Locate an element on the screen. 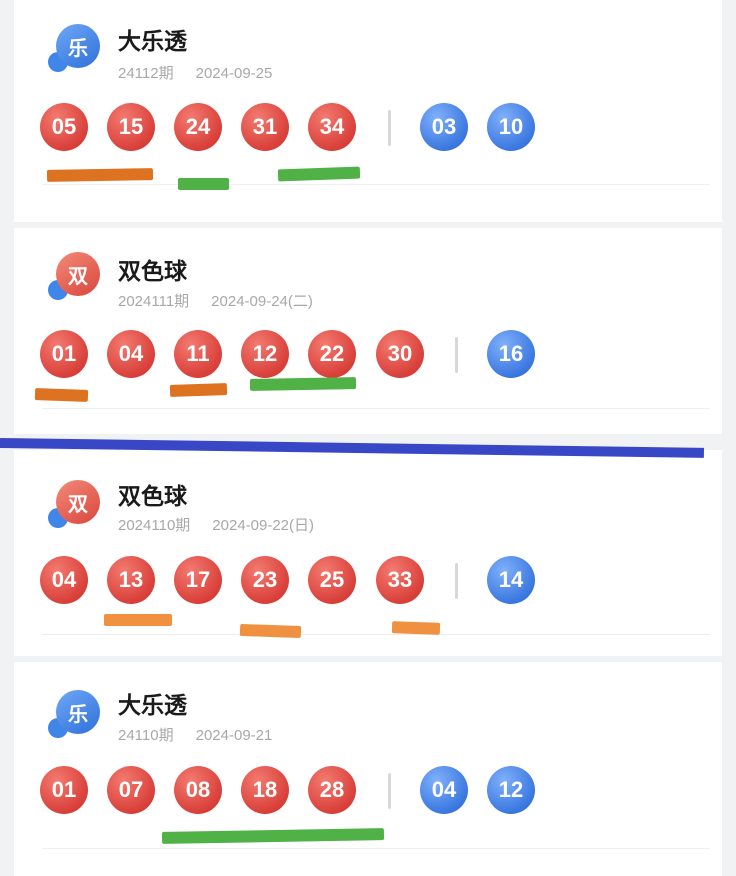  blue-ball: 16 is located at coordinates (511, 354).